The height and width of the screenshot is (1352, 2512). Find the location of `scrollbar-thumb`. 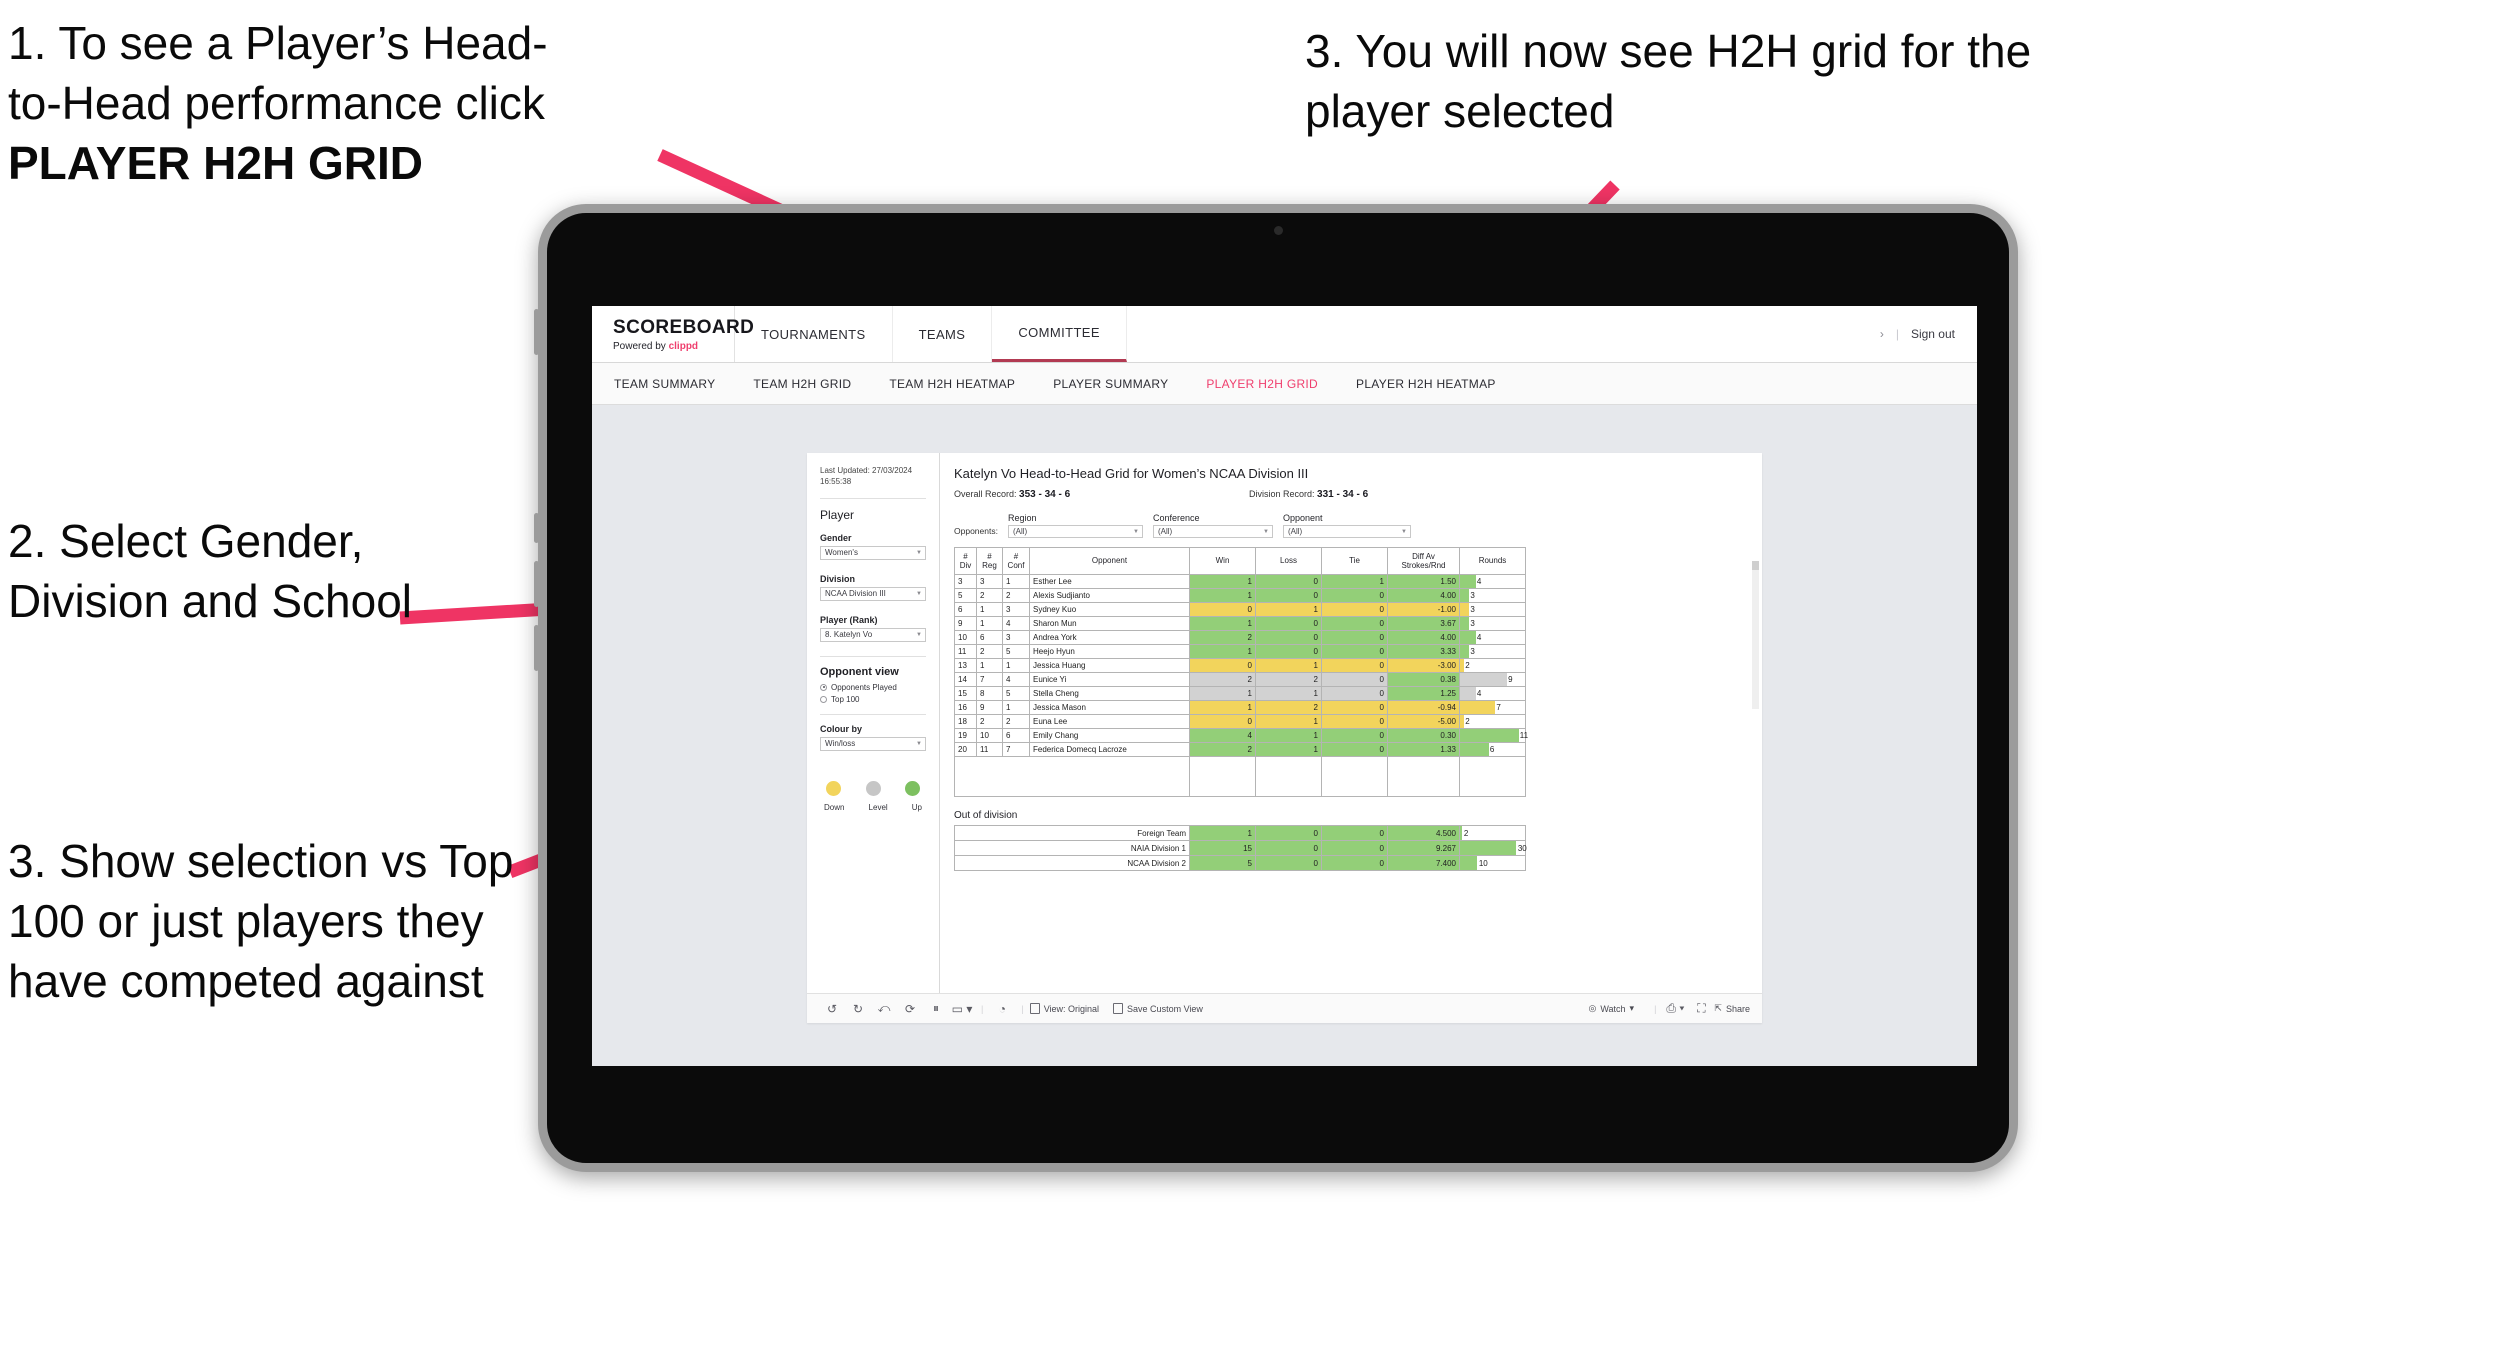

scrollbar-thumb is located at coordinates (1755, 565).